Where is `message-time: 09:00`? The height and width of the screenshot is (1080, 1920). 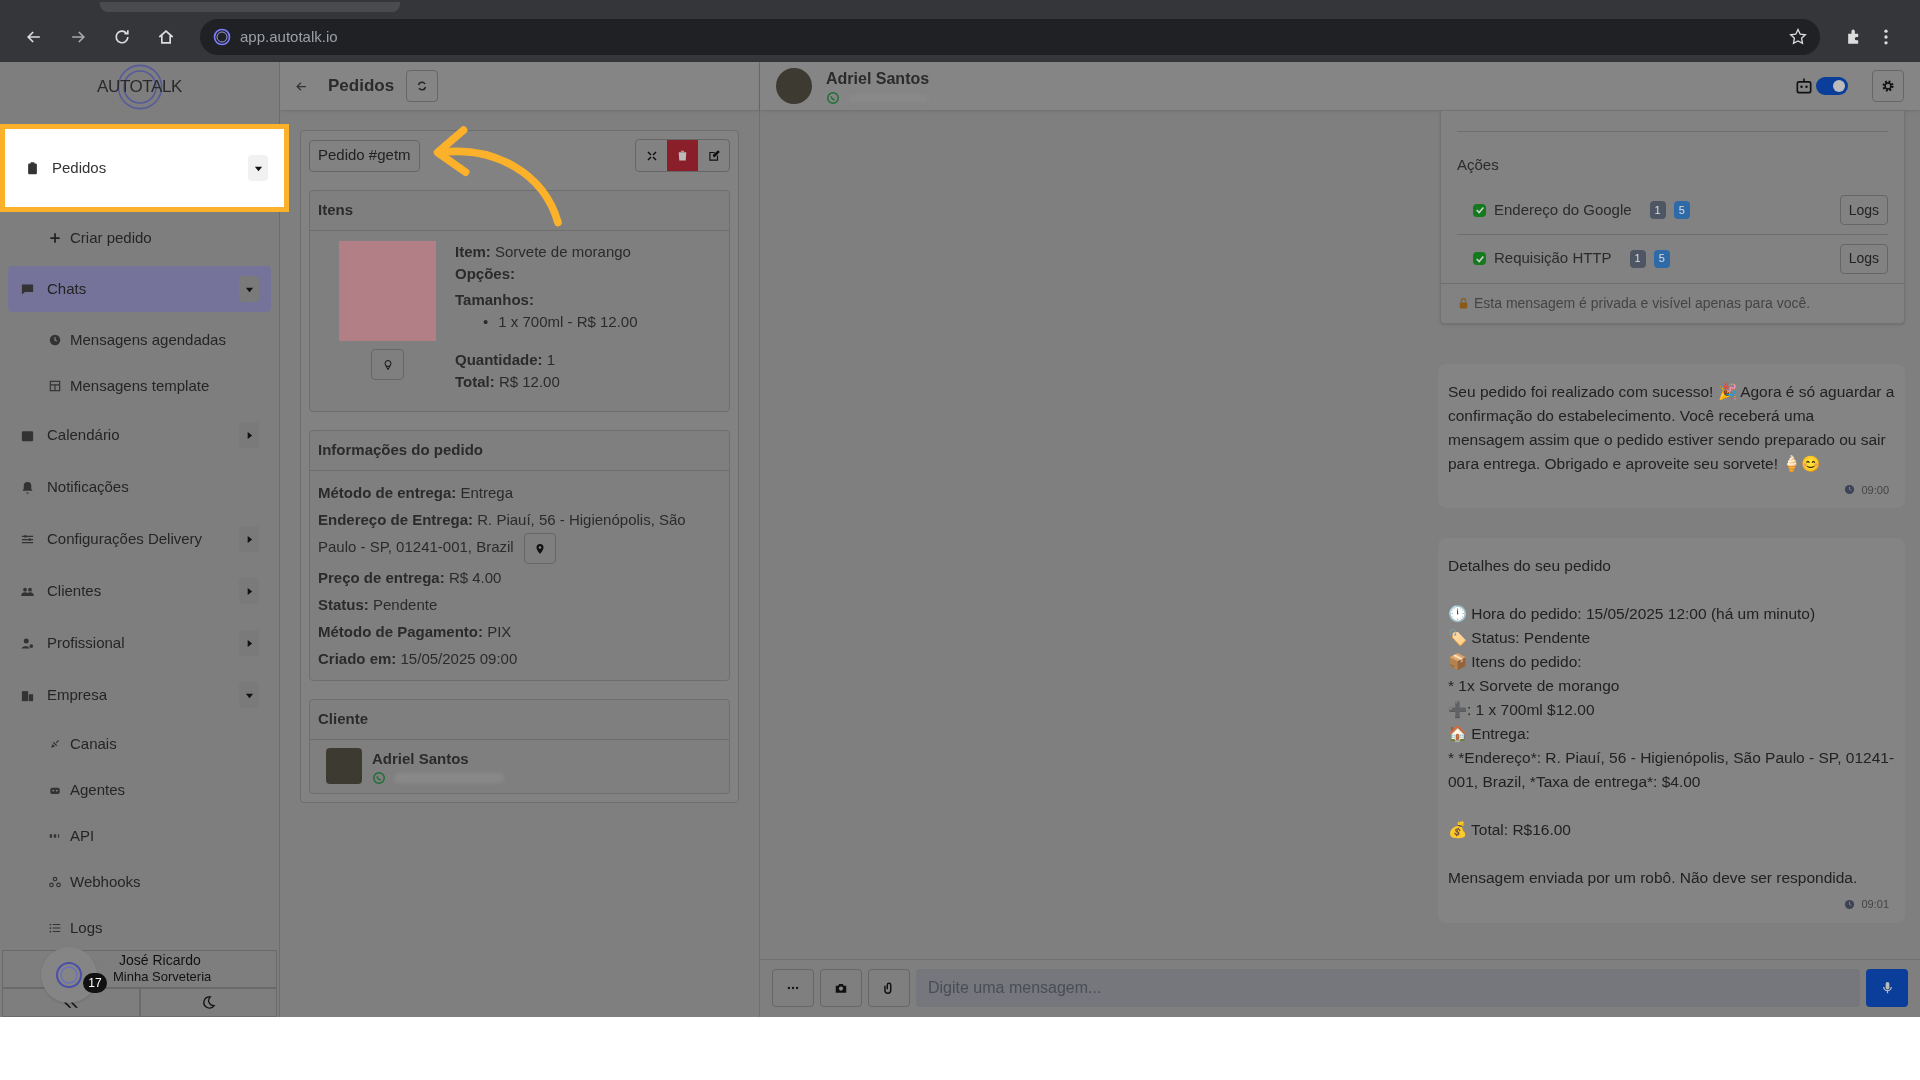
message-time: 09:00 is located at coordinates (1875, 490).